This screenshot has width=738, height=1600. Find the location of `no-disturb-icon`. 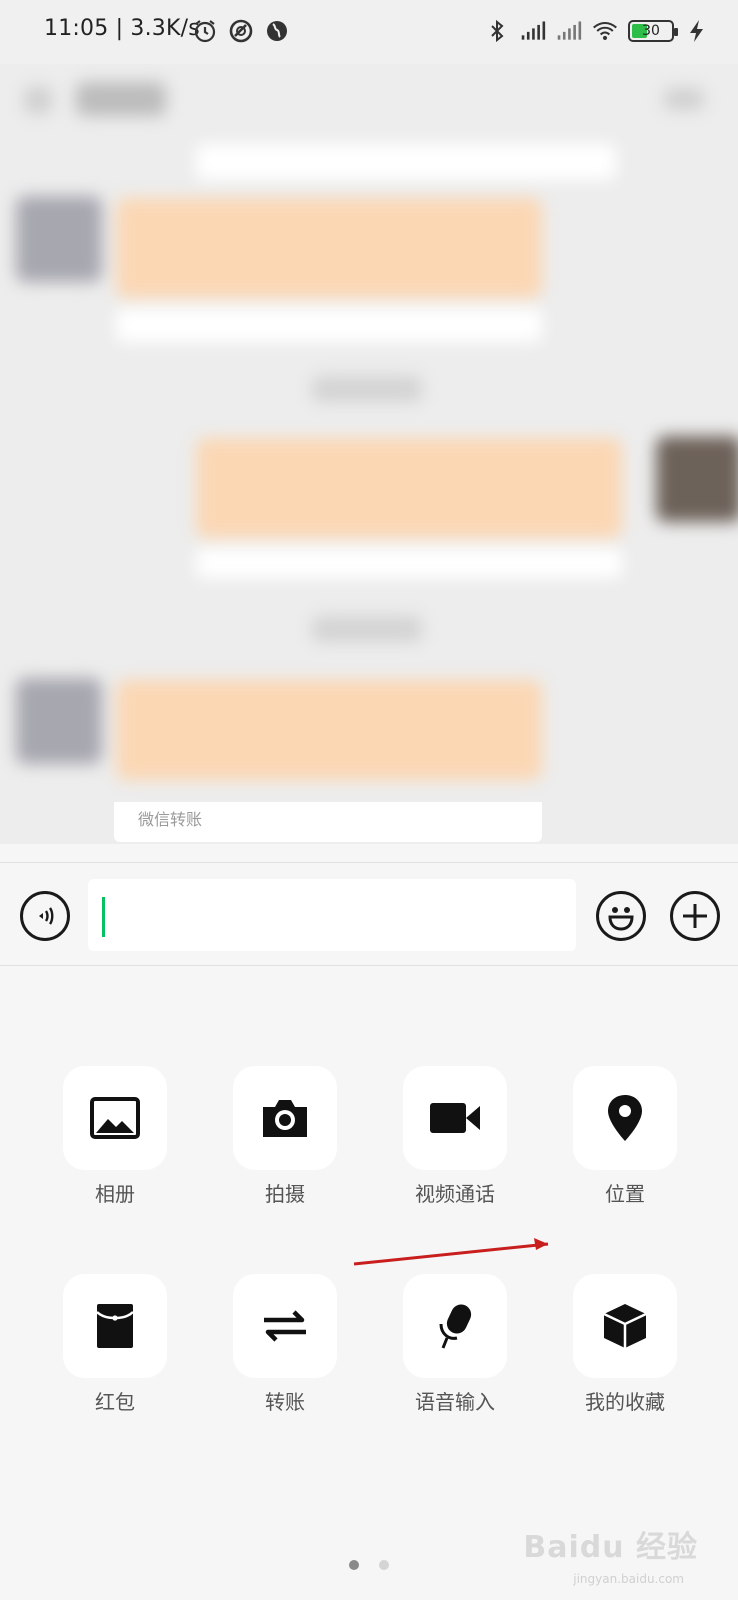

no-disturb-icon is located at coordinates (241, 31).